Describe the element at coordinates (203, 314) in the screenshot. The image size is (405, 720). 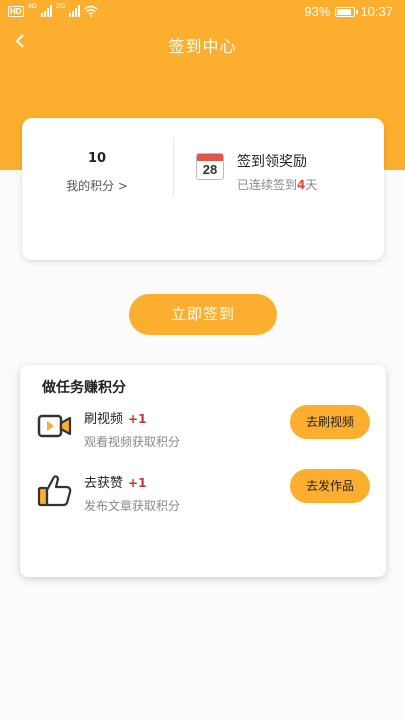
I see `checkin-now-button: 立即签到` at that location.